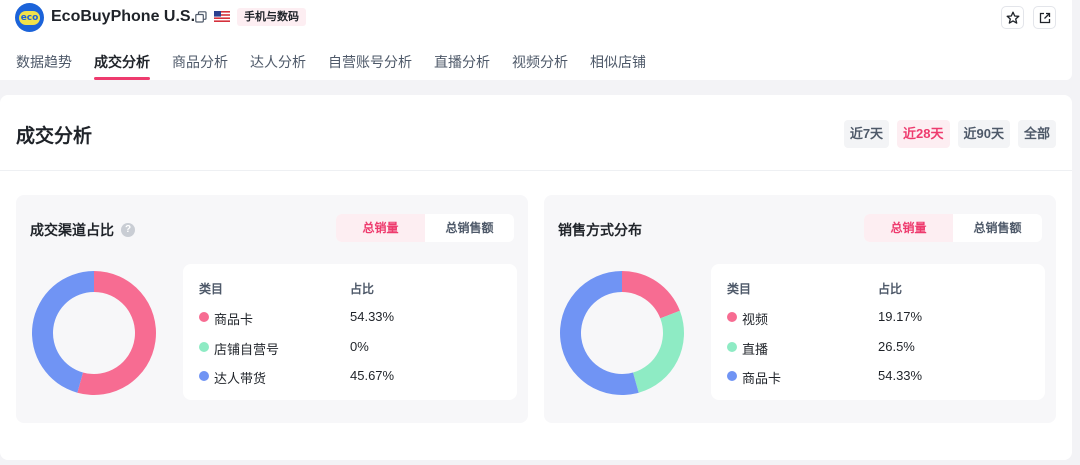  I want to click on shop-logo-text: eco, so click(29, 17).